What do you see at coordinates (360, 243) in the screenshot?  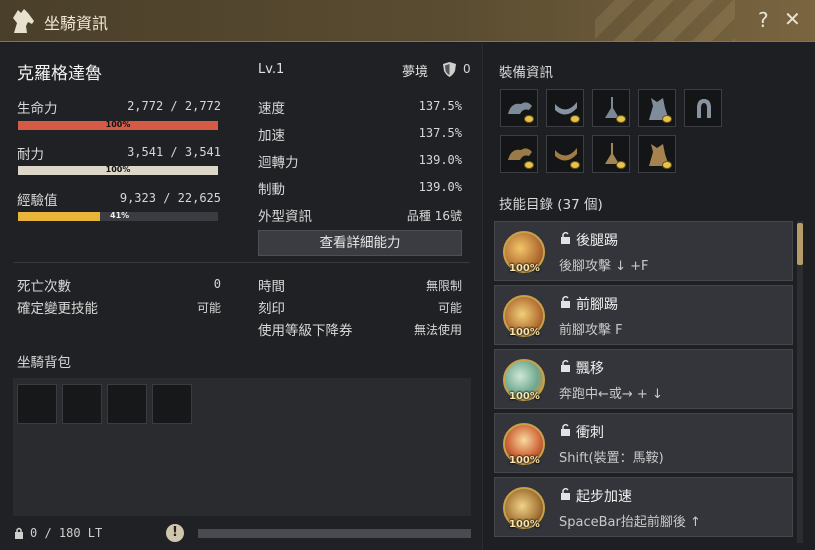 I see `view-details-button: 查看詳細能力` at bounding box center [360, 243].